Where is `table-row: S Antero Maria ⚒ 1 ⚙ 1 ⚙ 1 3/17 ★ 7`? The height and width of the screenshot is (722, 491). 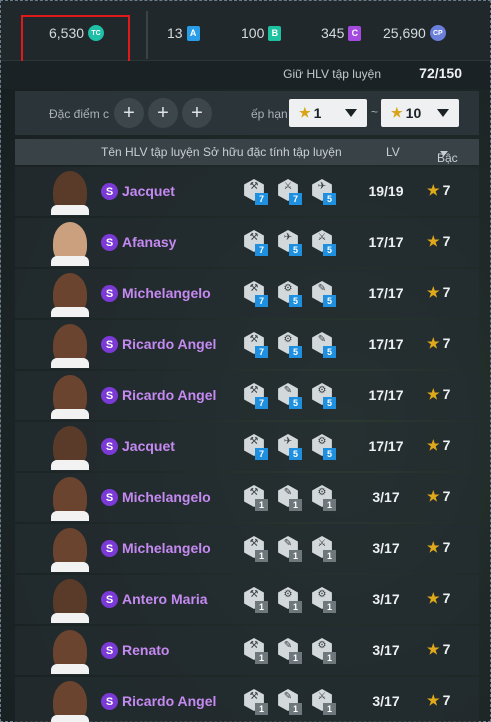
table-row: S Antero Maria ⚒ 1 ⚙ 1 ⚙ 1 3/17 ★ 7 is located at coordinates (247, 599).